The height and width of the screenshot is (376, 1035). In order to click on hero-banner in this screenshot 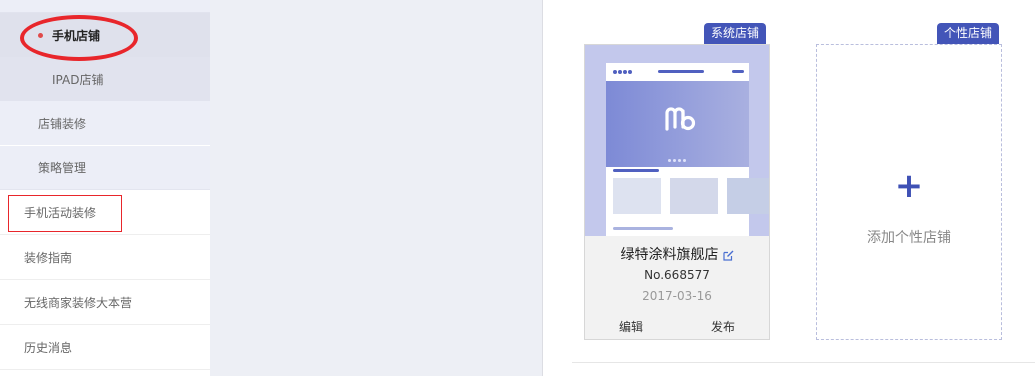, I will do `click(677, 124)`.